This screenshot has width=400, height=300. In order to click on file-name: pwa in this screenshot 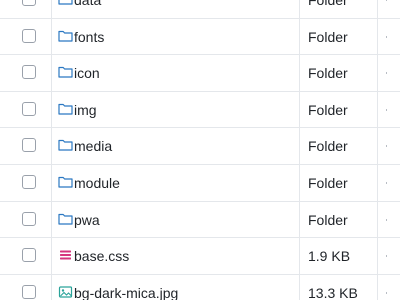, I will do `click(87, 220)`.